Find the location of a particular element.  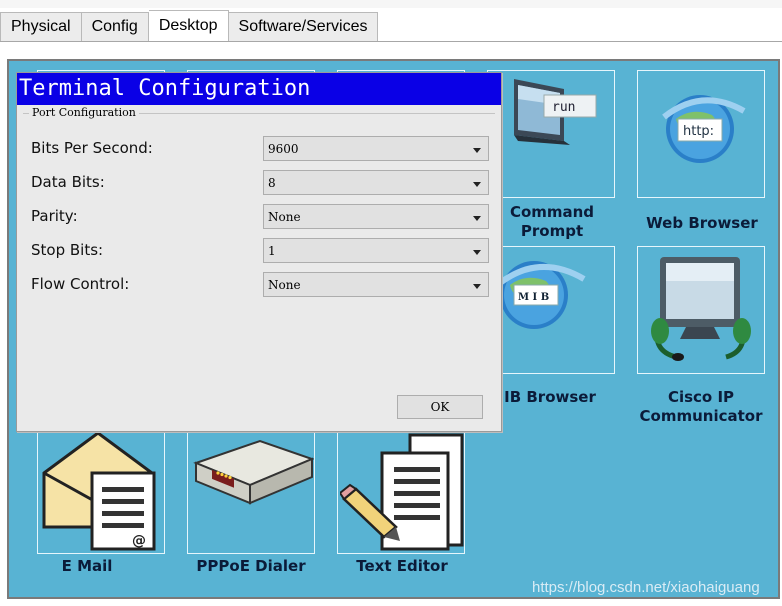

email-label: E Mail is located at coordinates (87, 566).